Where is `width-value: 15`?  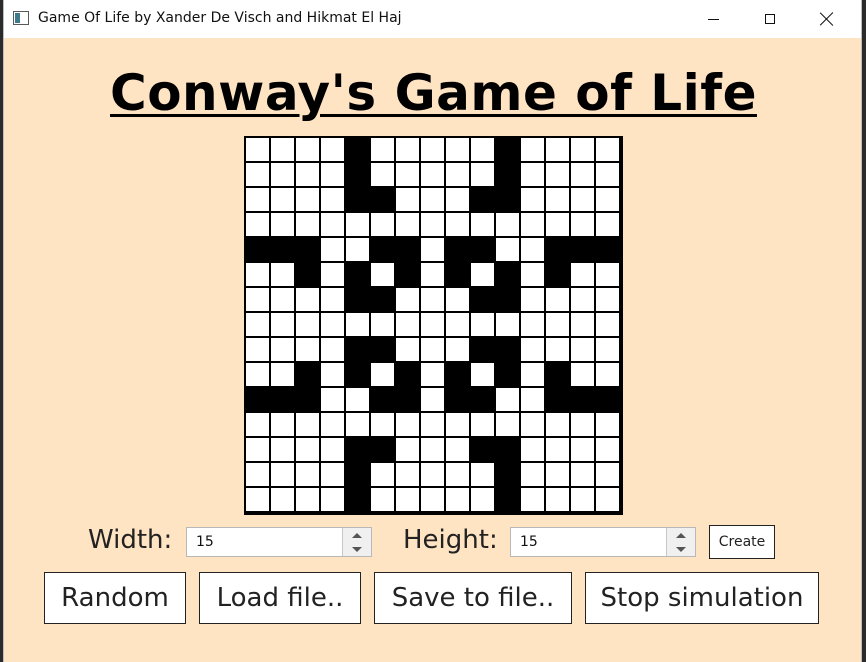
width-value: 15 is located at coordinates (205, 542).